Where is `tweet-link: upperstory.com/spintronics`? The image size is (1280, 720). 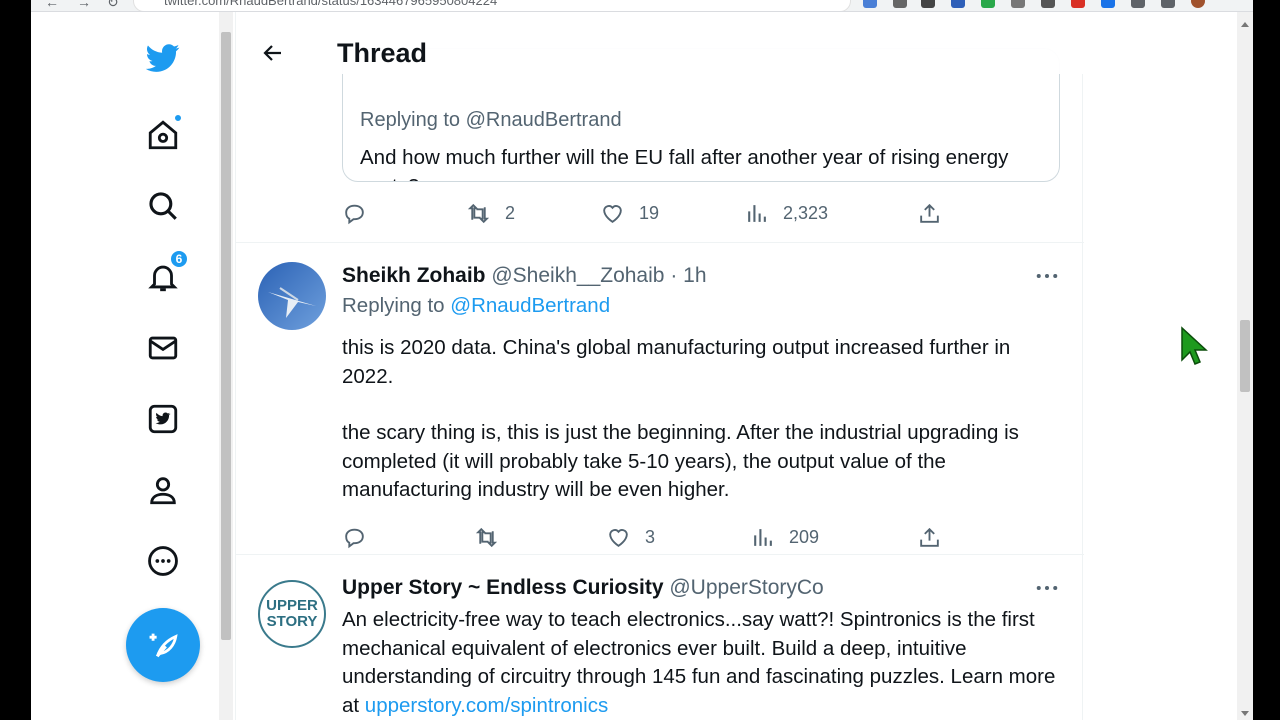 tweet-link: upperstory.com/spintronics is located at coordinates (486, 705).